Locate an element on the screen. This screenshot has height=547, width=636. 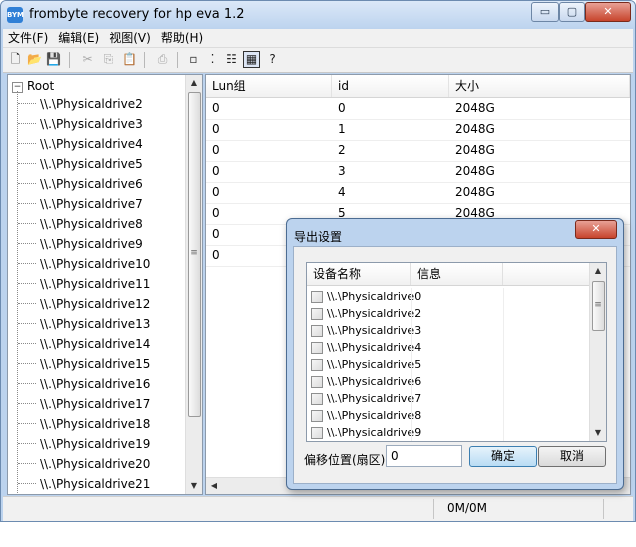
small-icons-icon: ⁚ is located at coordinates (212, 59).